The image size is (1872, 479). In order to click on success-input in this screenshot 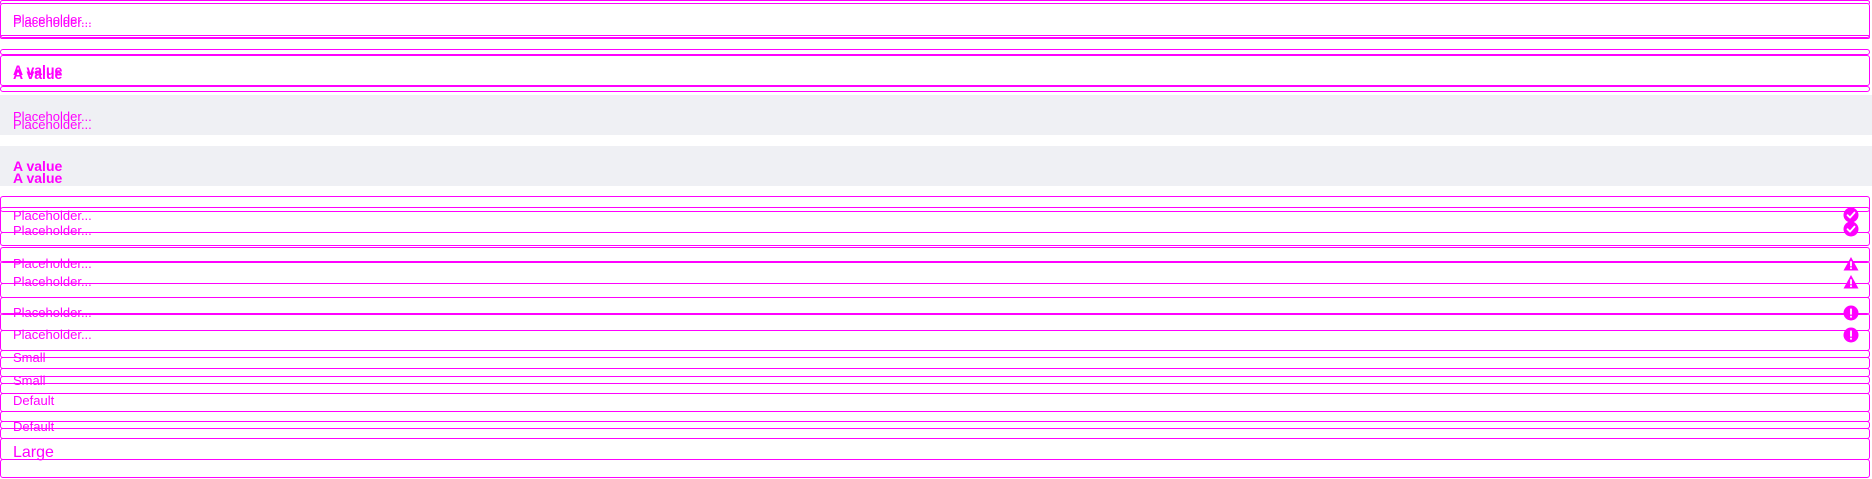, I will do `click(935, 220)`.